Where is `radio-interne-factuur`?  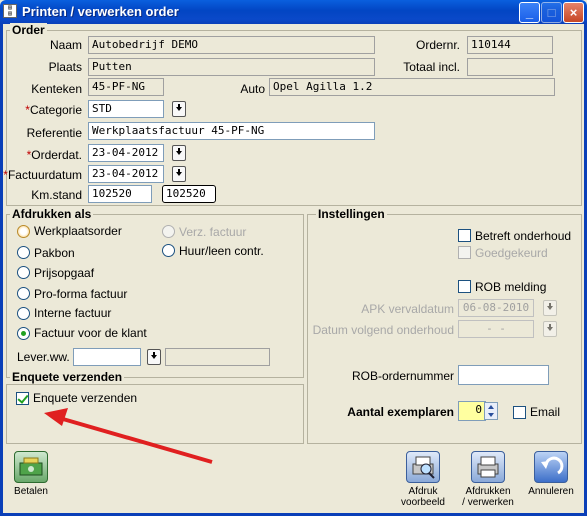
radio-interne-factuur is located at coordinates (23, 313).